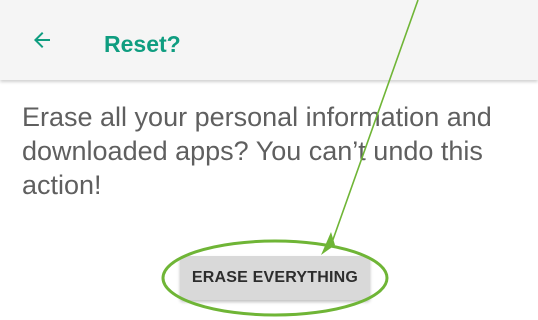 Image resolution: width=538 pixels, height=320 pixels. I want to click on arrow-left-icon, so click(42, 40).